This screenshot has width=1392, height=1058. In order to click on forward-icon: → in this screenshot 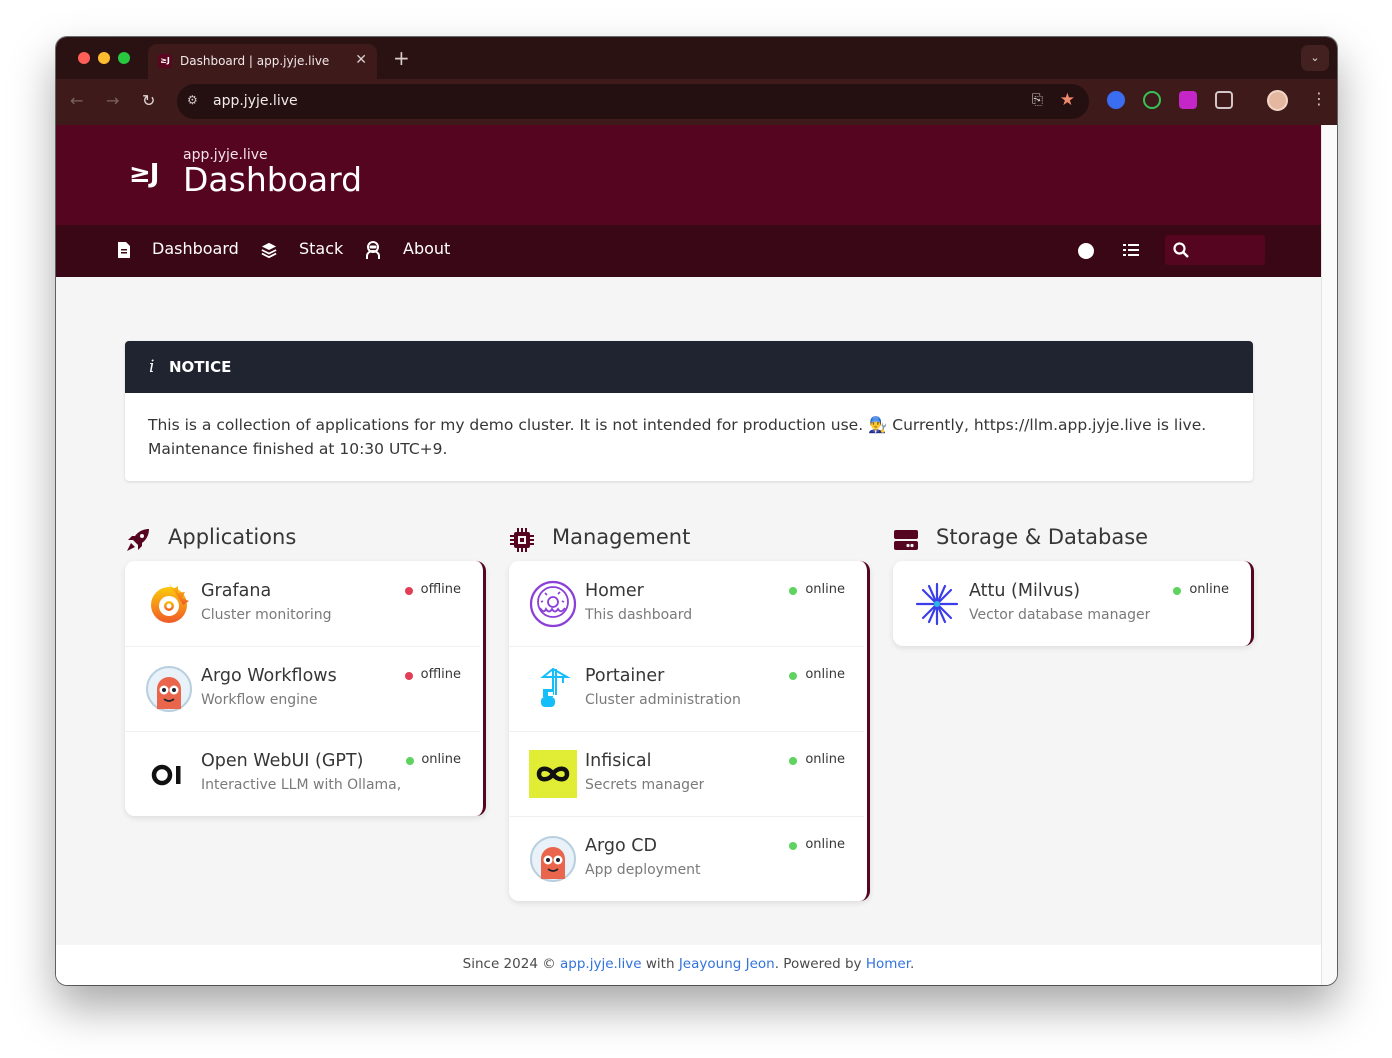, I will do `click(112, 100)`.